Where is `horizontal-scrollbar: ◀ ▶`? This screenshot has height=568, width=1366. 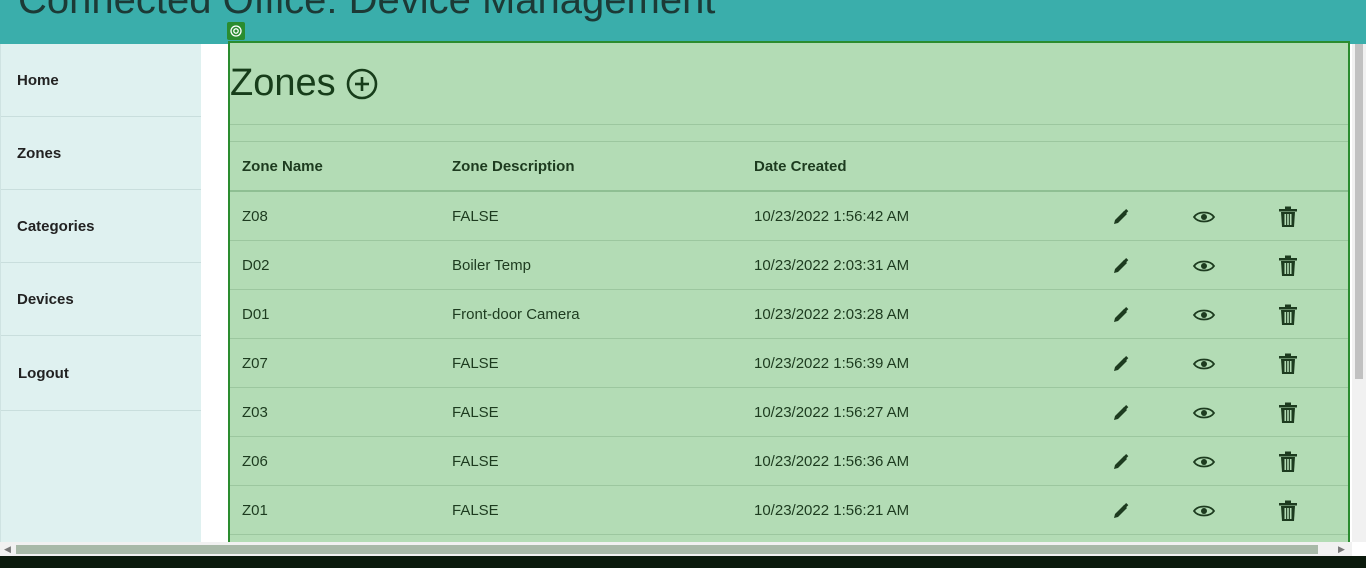 horizontal-scrollbar: ◀ ▶ is located at coordinates (676, 549).